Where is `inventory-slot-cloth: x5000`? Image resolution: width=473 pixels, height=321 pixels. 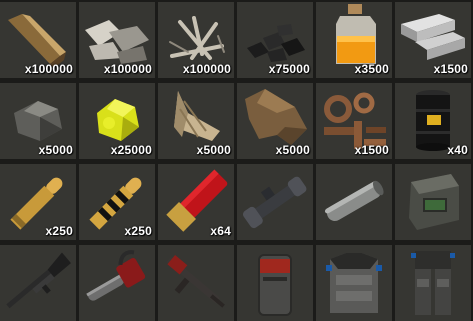
inventory-slot-cloth: x5000 is located at coordinates (196, 121).